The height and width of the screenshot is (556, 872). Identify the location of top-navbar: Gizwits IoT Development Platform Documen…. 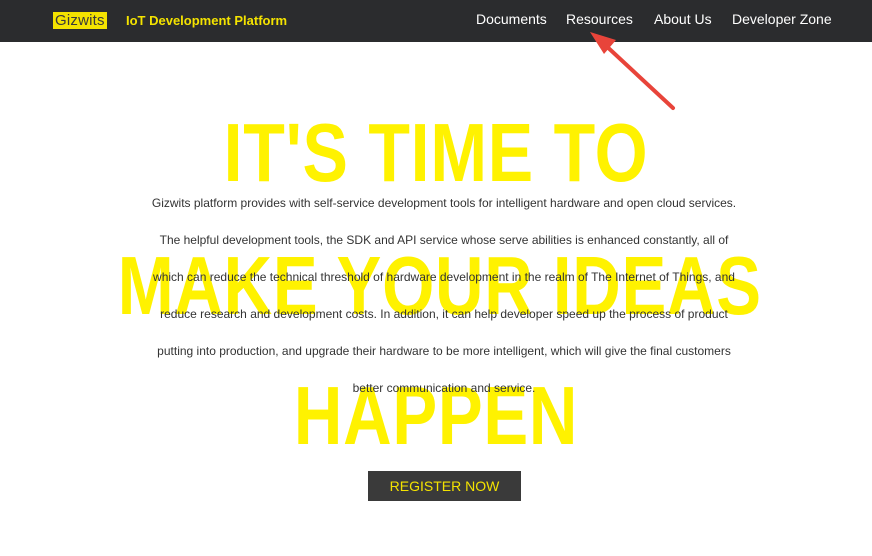
(436, 21).